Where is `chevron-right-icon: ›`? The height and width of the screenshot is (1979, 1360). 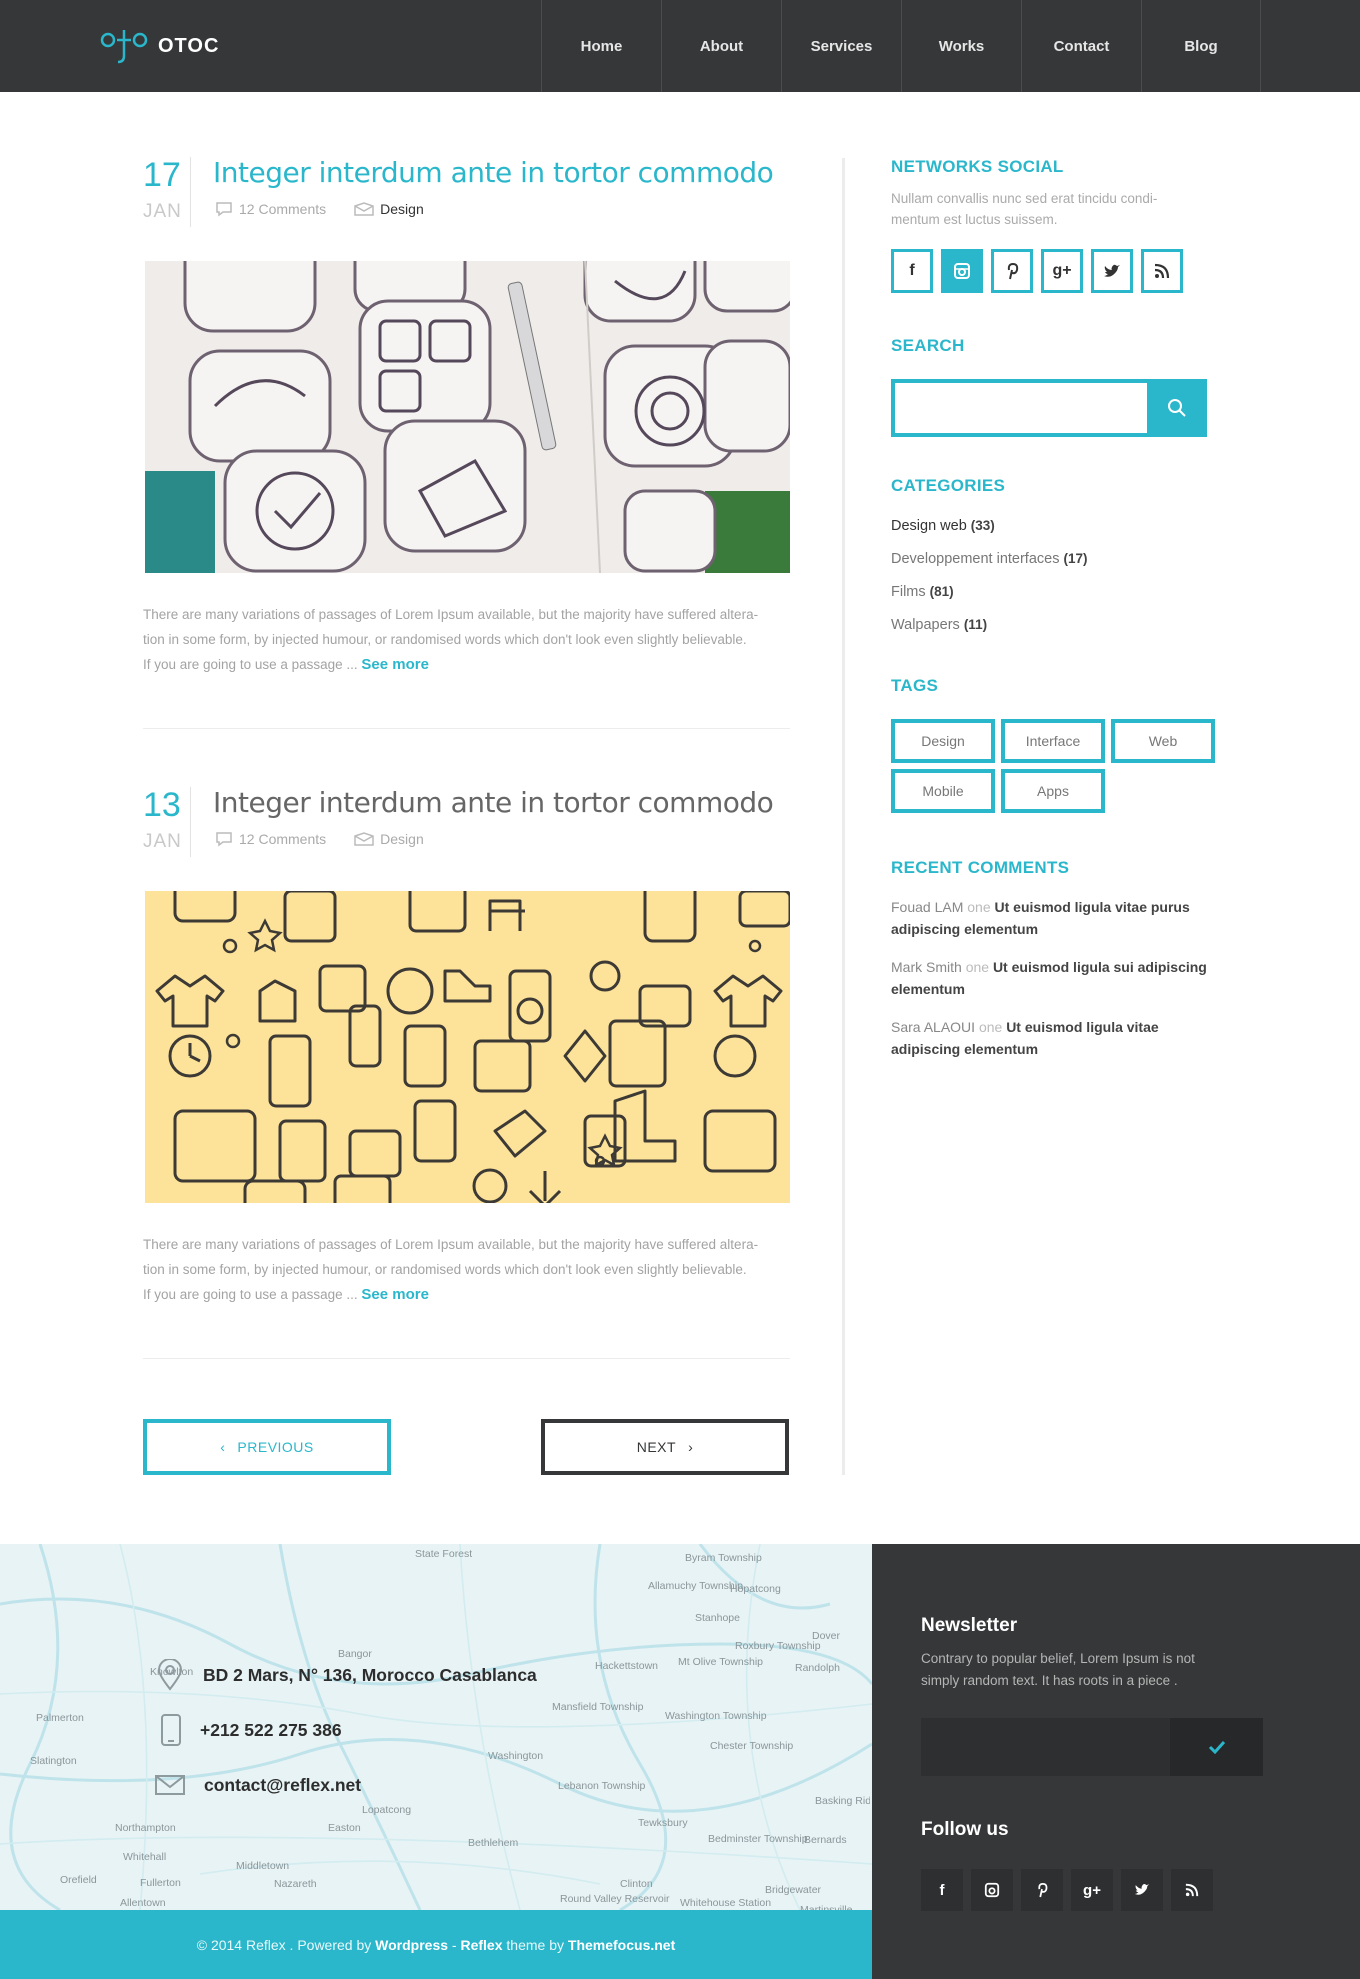
chevron-right-icon: › is located at coordinates (691, 1447).